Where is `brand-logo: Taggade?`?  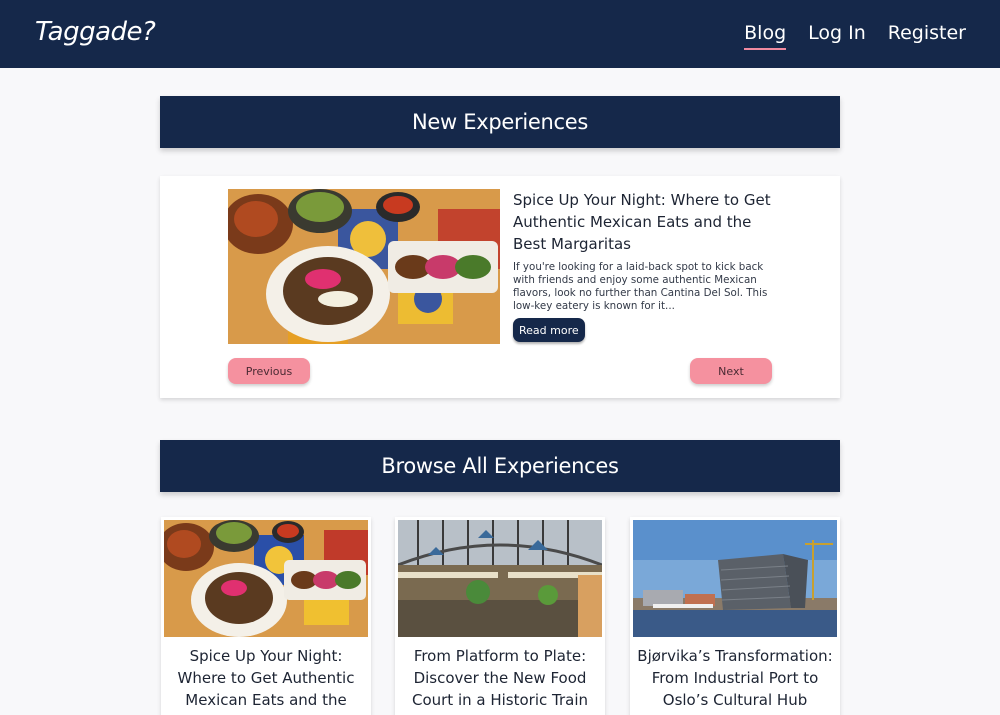
brand-logo: Taggade? is located at coordinates (95, 32).